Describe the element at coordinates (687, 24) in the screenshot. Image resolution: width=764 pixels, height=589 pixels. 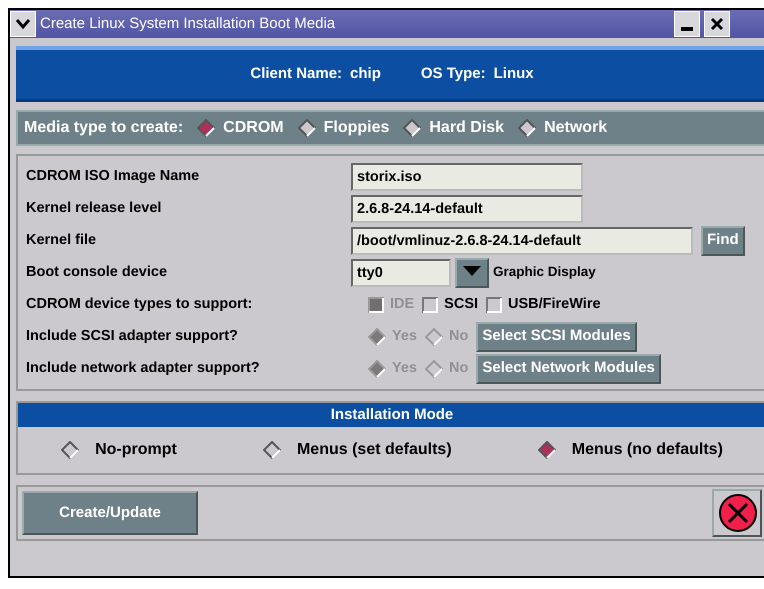
I see `minimize-button` at that location.